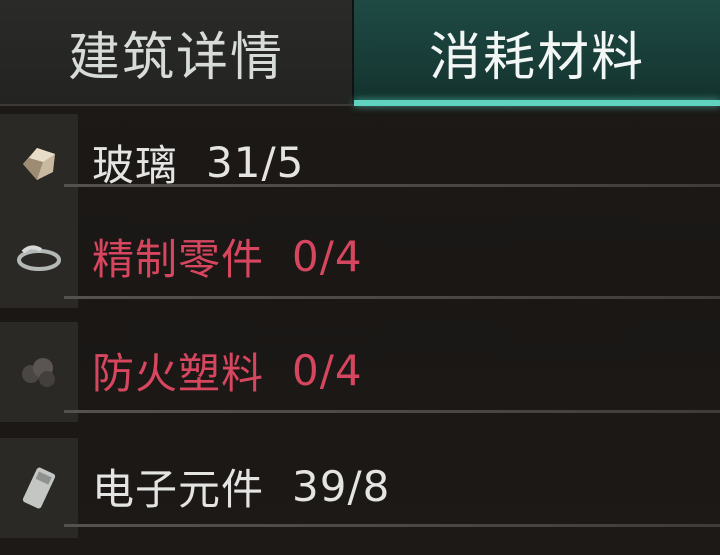 The image size is (720, 555). What do you see at coordinates (178, 259) in the screenshot?
I see `material-name: 精制零件` at bounding box center [178, 259].